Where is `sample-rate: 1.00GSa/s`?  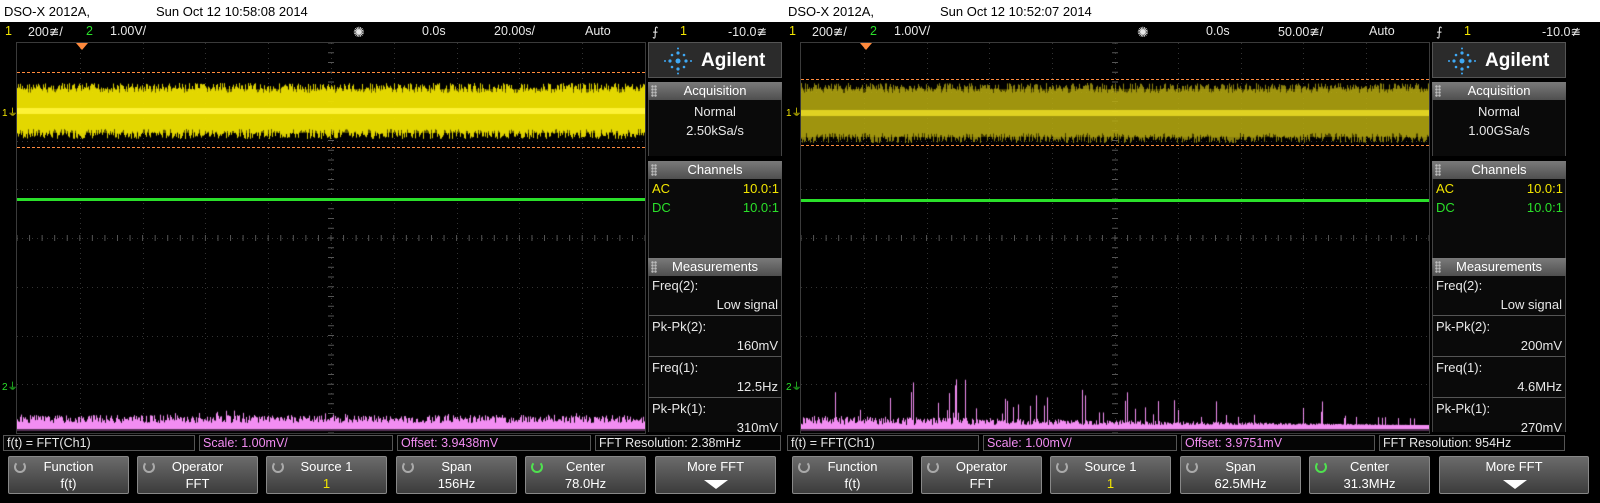 sample-rate: 1.00GSa/s is located at coordinates (1499, 130).